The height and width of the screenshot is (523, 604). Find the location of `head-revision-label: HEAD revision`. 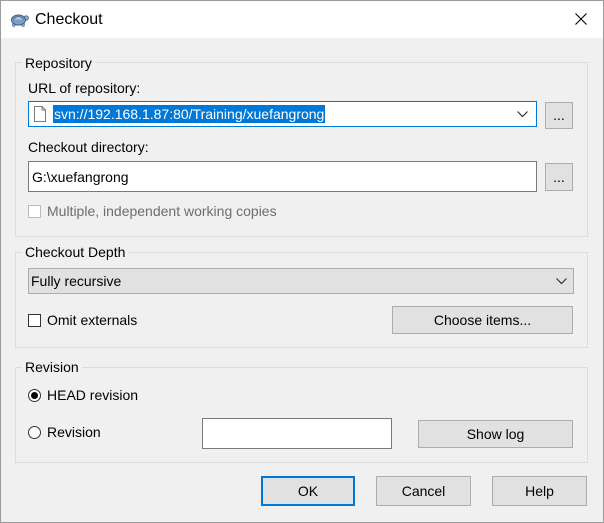

head-revision-label: HEAD revision is located at coordinates (92, 395).